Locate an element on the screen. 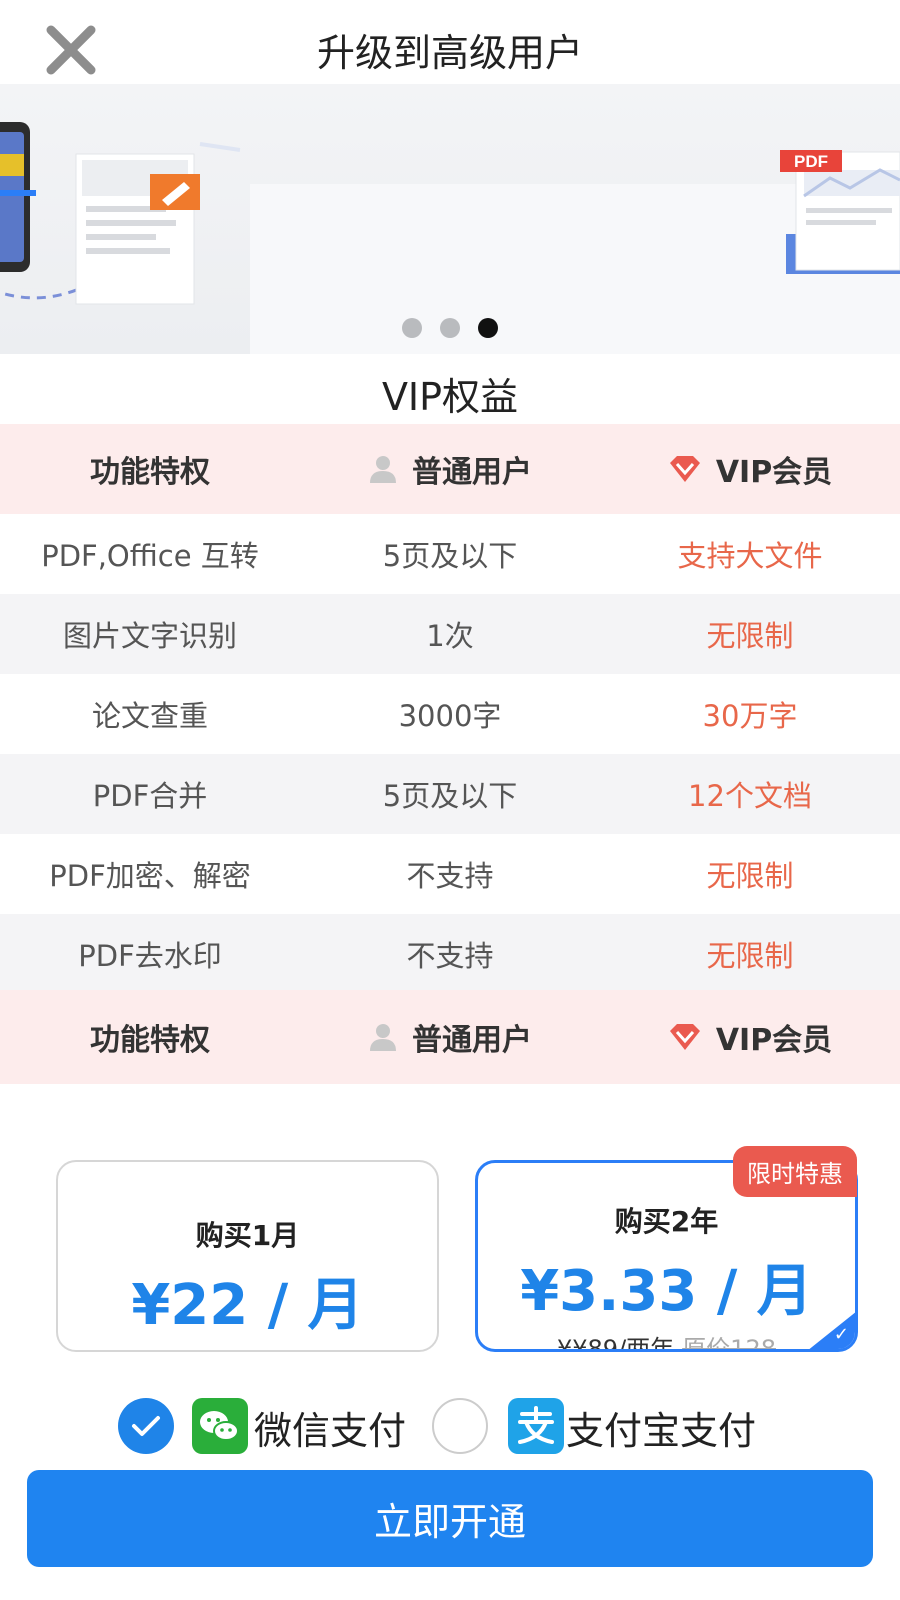 The height and width of the screenshot is (1600, 900). vip-cell: 支持大文件 is located at coordinates (750, 556).